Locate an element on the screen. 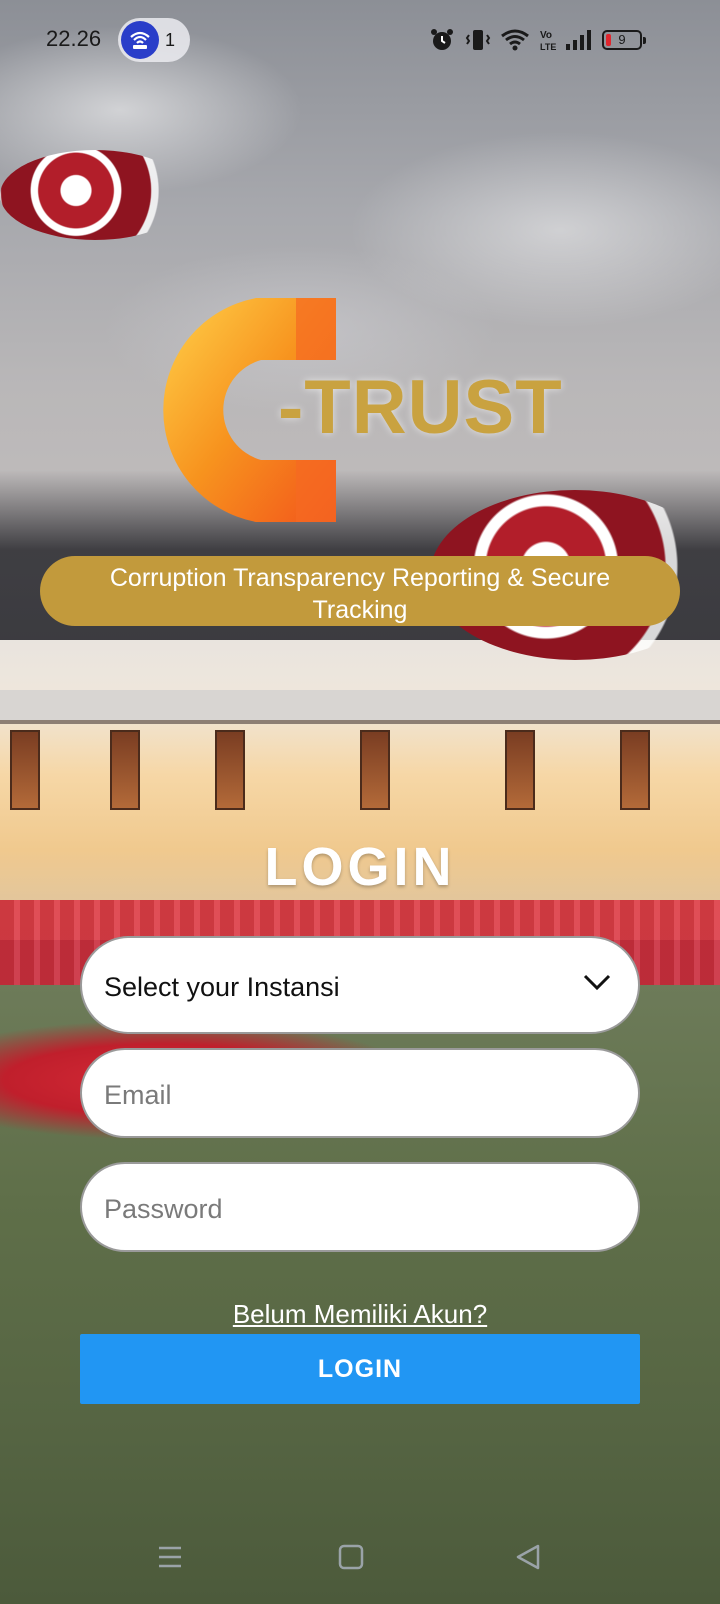 Image resolution: width=720 pixels, height=1604 pixels. cloud-ornament-icon is located at coordinates (95, 195).